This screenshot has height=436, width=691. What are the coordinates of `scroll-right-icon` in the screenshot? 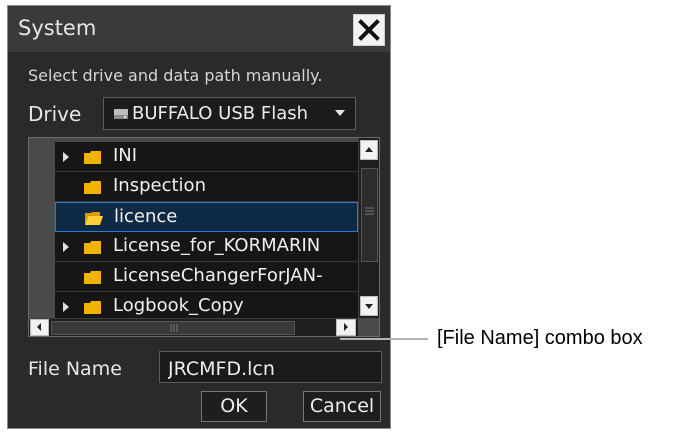 It's located at (346, 327).